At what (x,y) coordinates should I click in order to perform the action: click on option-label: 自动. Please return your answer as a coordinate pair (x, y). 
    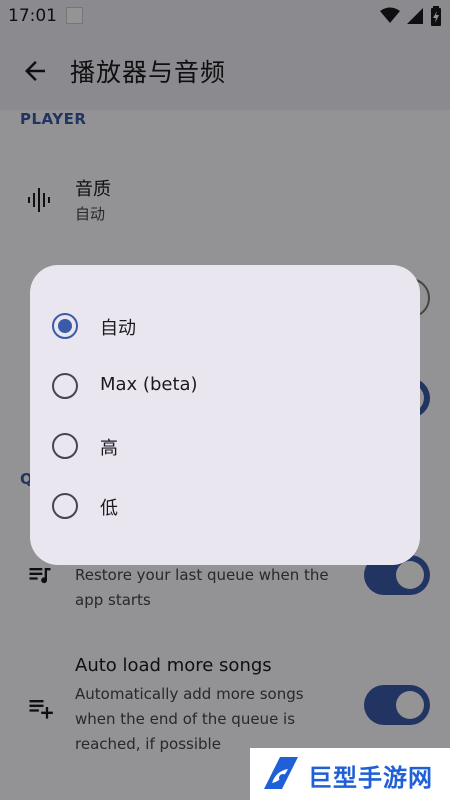
    Looking at the image, I should click on (118, 328).